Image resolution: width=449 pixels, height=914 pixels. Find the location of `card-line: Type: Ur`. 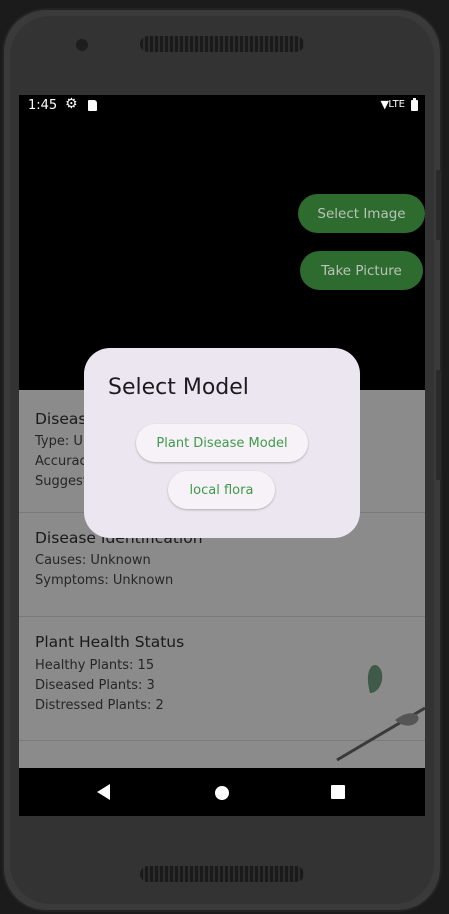

card-line: Type: Ur is located at coordinates (62, 441).